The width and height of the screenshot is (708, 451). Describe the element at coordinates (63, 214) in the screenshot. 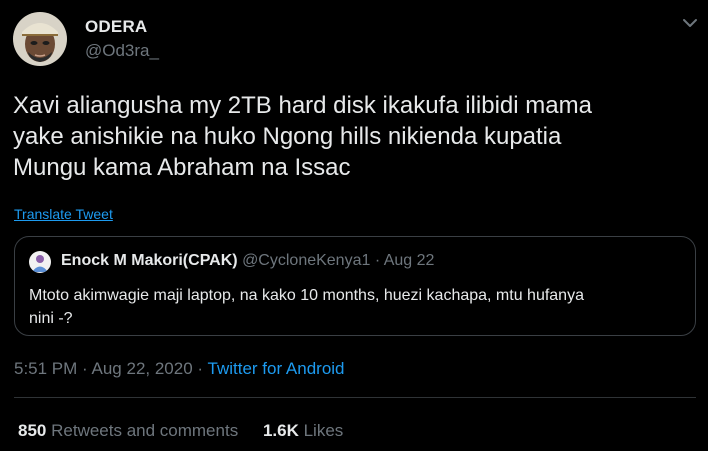

I see `translate-tweet-link: Translate Tweet` at that location.